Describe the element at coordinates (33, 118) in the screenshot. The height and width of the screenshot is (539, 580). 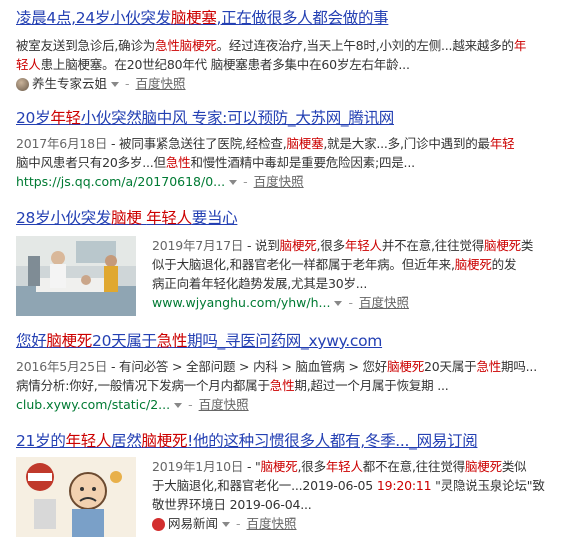
I see `text-segment: 20岁` at that location.